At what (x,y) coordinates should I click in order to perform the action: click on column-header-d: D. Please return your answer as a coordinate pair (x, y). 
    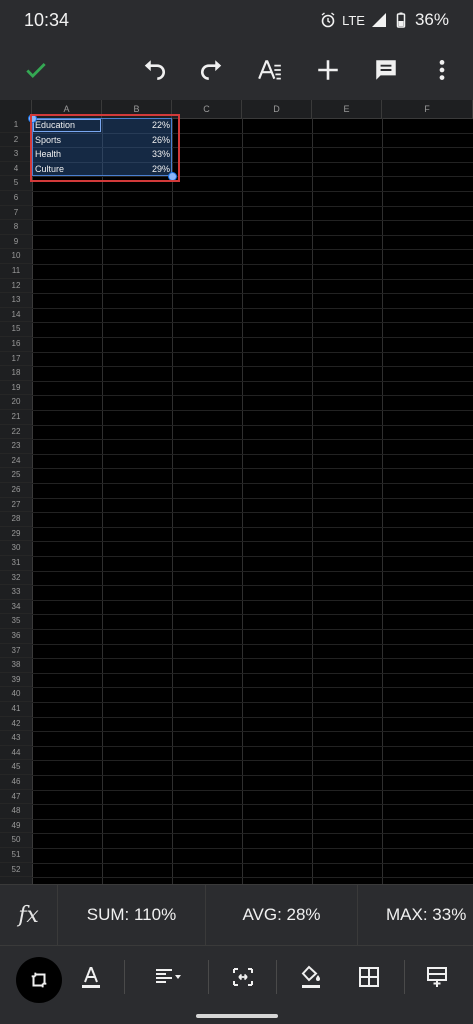
    Looking at the image, I should click on (277, 109).